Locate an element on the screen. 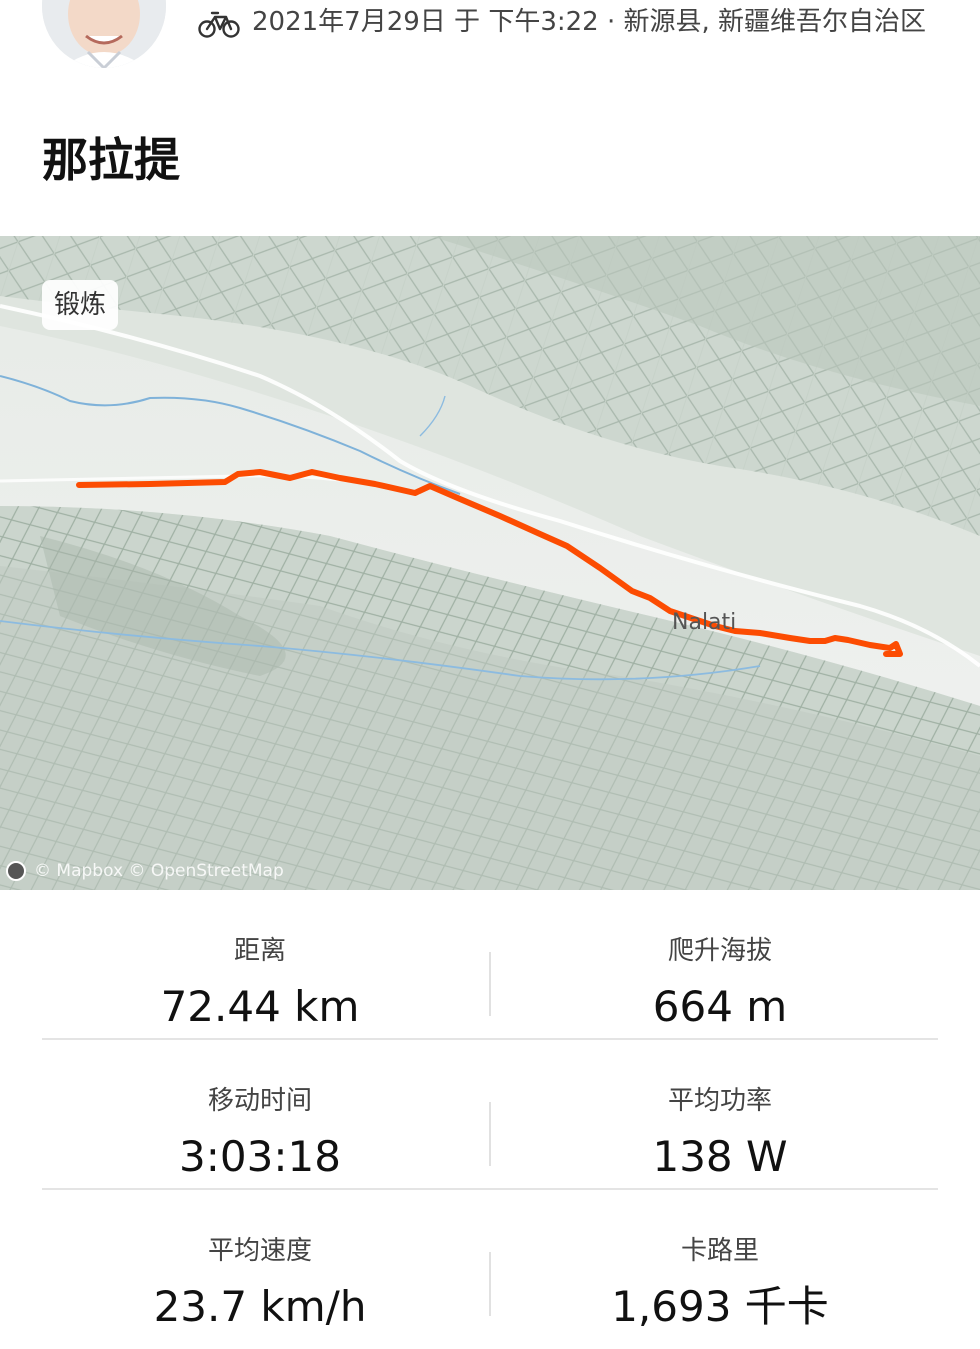 This screenshot has width=980, height=1349. activity-meta: 2021年7月29日 于 下午3:22 · 新源县, 新疆维吾尔自治区 is located at coordinates (568, 22).